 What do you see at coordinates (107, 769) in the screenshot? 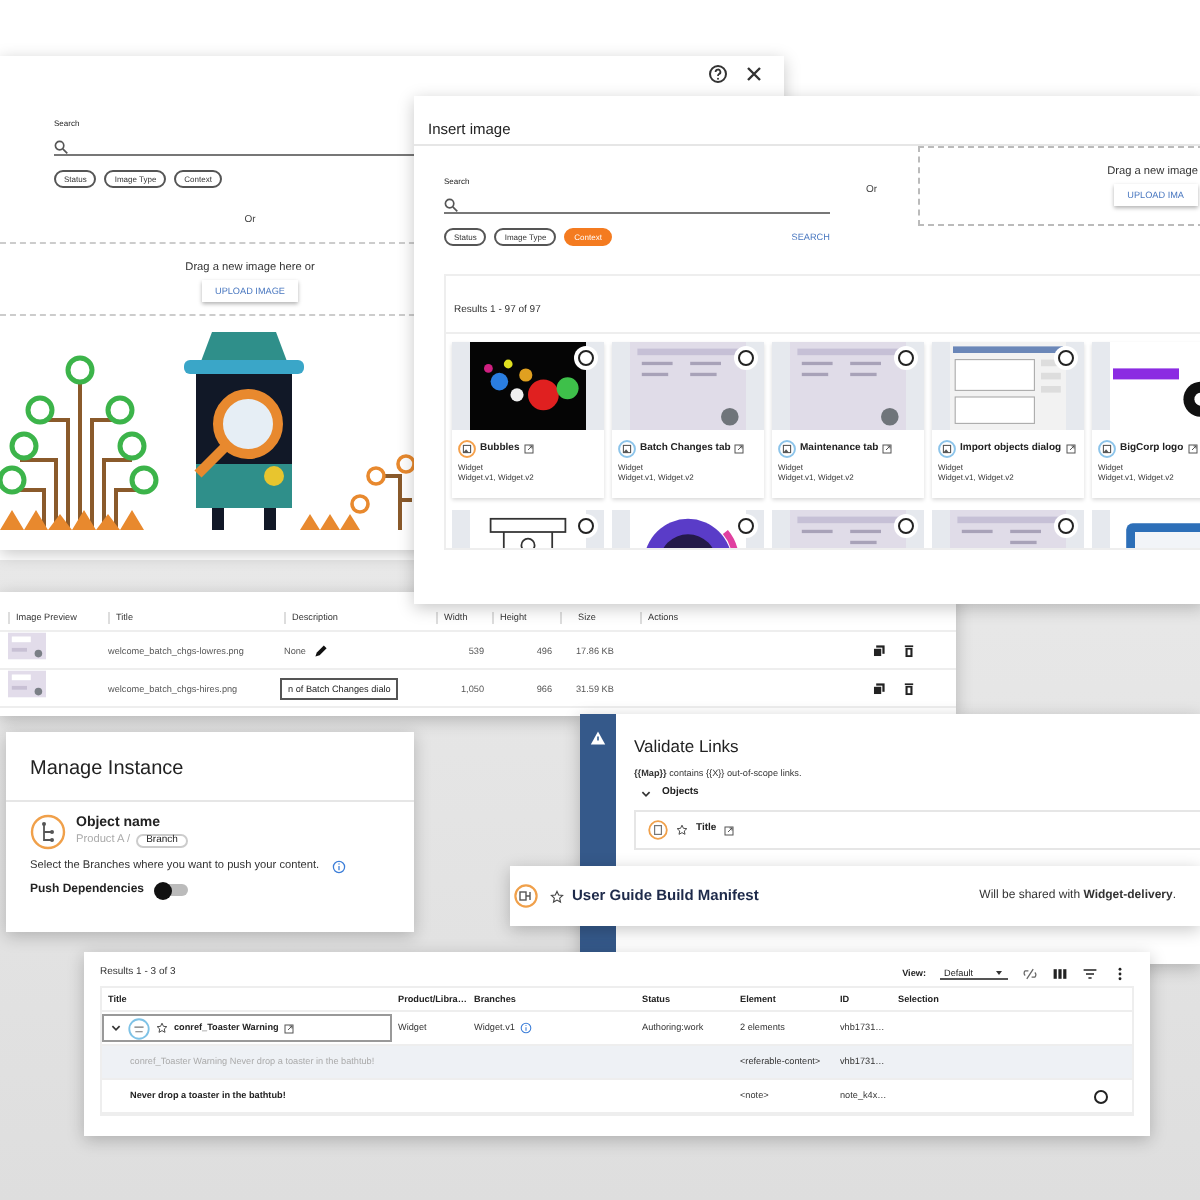
I see `dialog-title: Manage Instance` at bounding box center [107, 769].